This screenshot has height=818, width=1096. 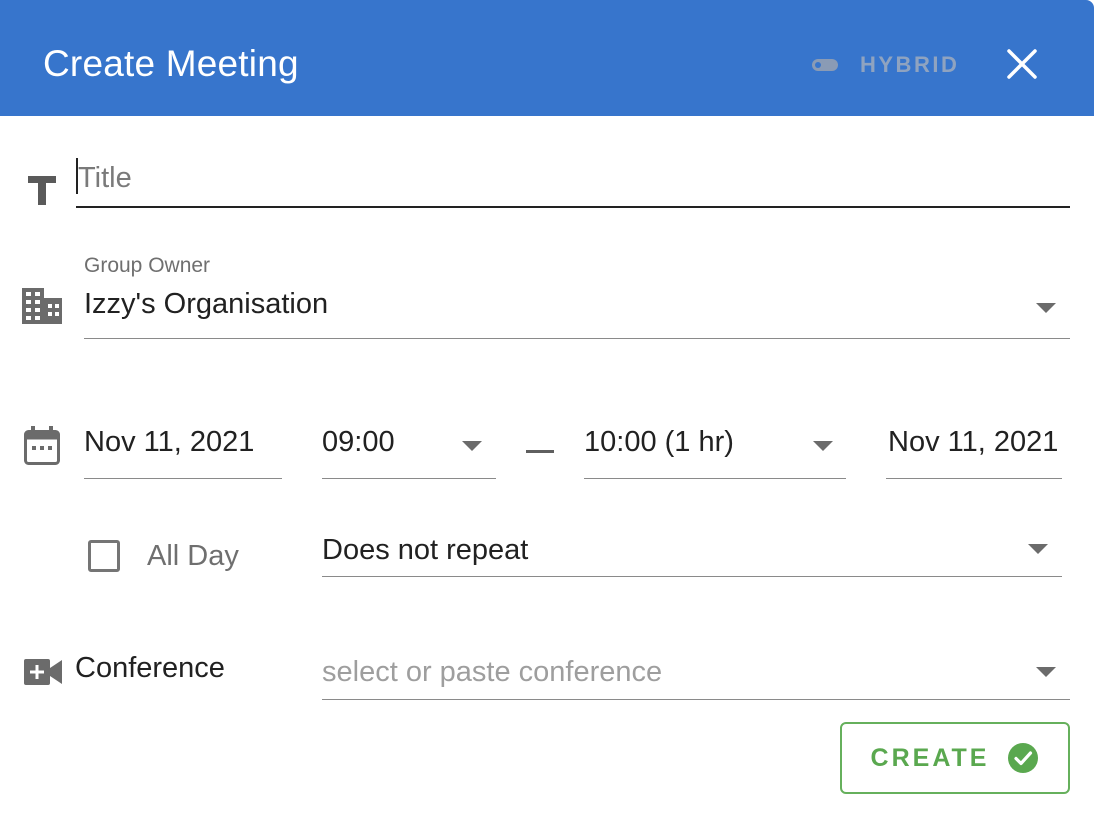 I want to click on repeat-value: Does not repeat, so click(x=425, y=550).